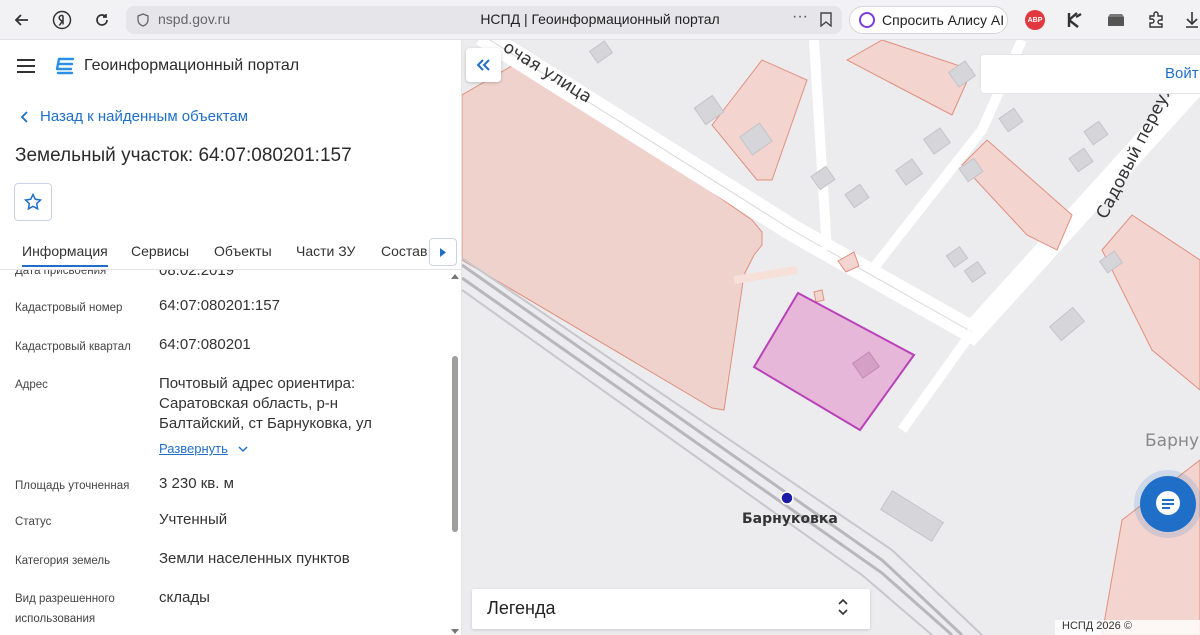 Image resolution: width=1200 pixels, height=635 pixels. I want to click on login-button: Войт, so click(1090, 74).